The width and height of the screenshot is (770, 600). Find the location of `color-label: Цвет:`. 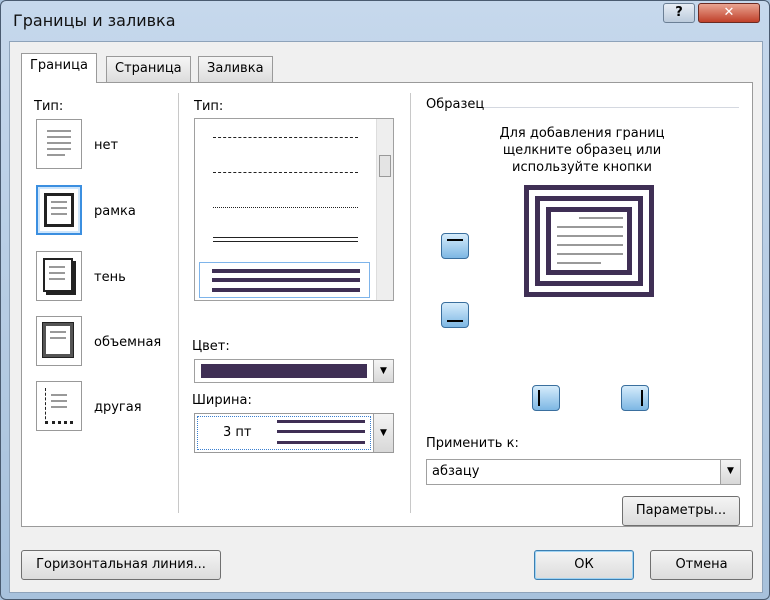

color-label: Цвет: is located at coordinates (211, 346).